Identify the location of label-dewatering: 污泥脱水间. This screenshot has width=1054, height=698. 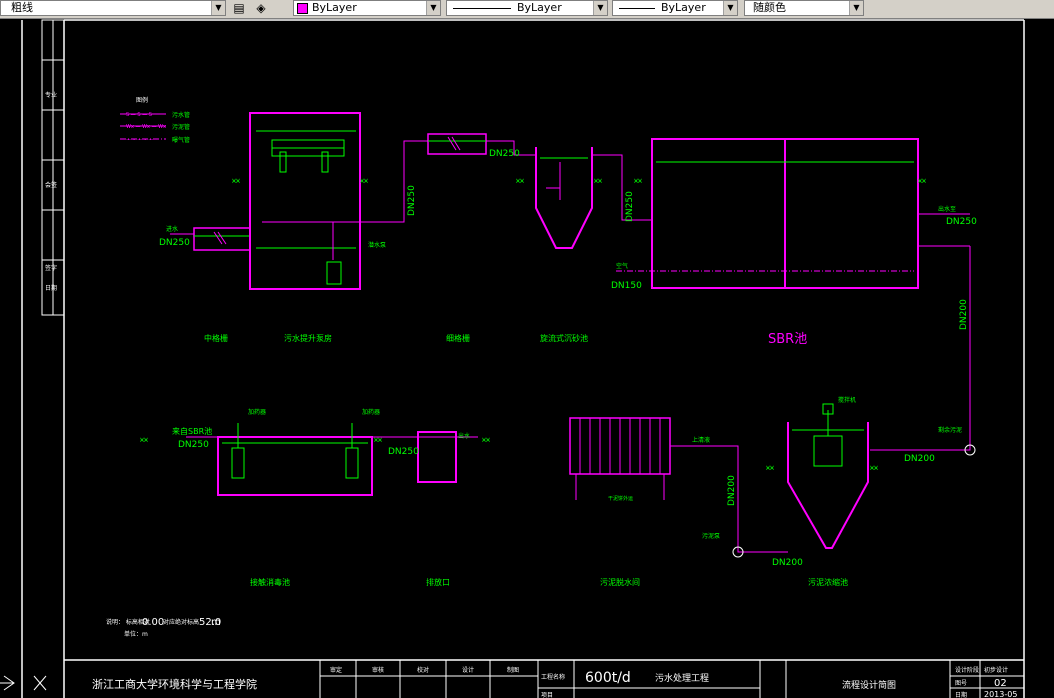
(620, 582).